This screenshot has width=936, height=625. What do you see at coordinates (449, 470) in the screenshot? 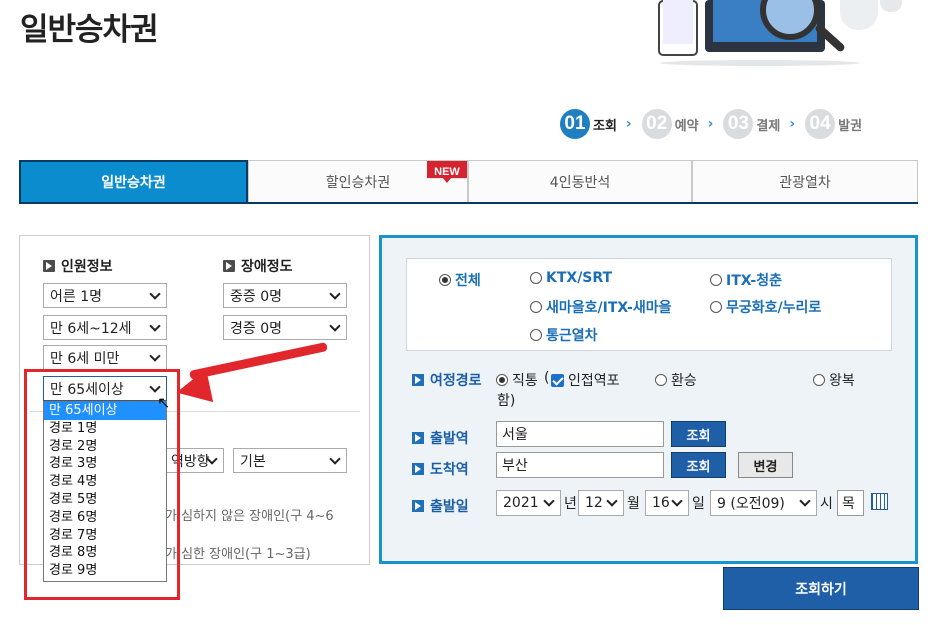
I see `arrival-label-text: 도착역` at bounding box center [449, 470].